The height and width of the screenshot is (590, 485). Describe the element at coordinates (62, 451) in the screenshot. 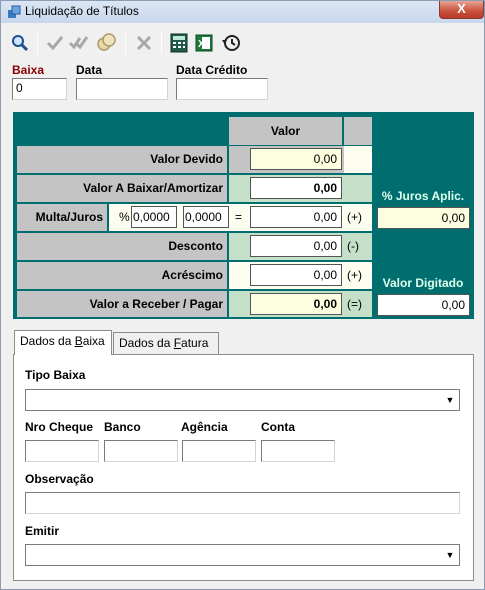

I see `nro-cheque-field` at that location.